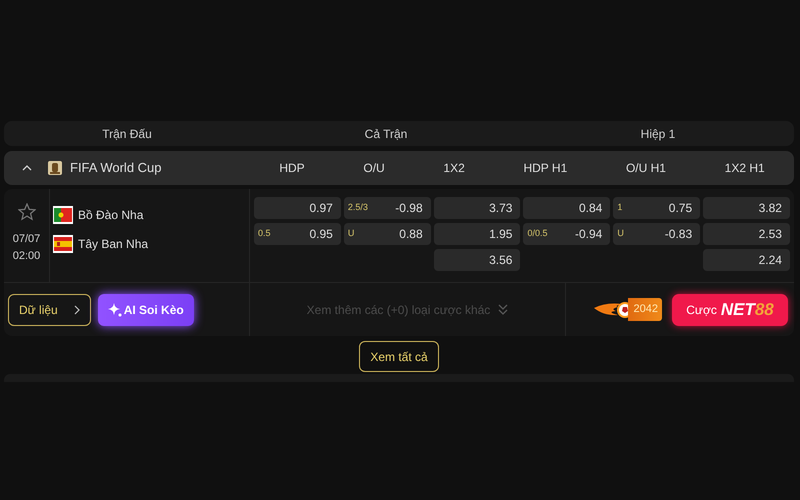  What do you see at coordinates (746, 260) in the screenshot?
I see `odds-button: 2.24` at bounding box center [746, 260].